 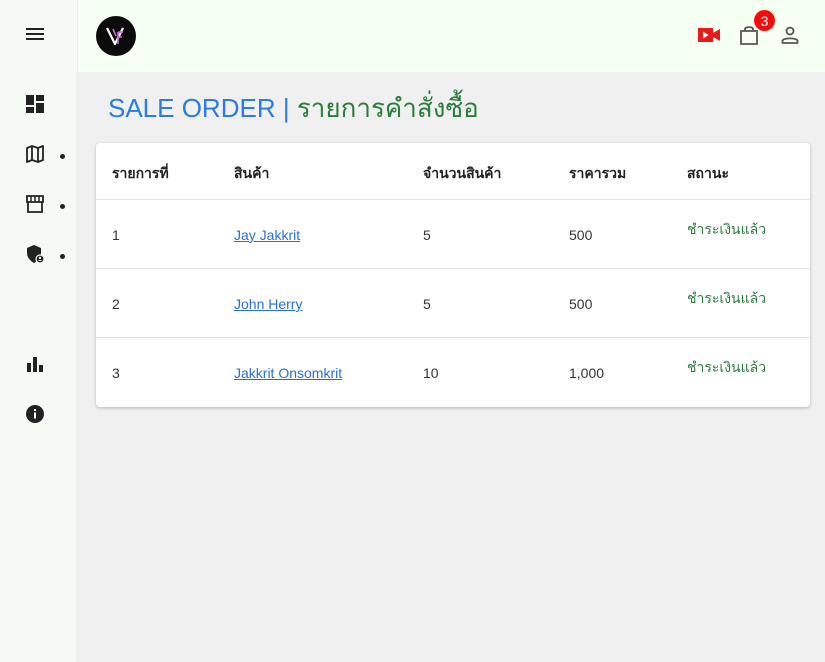 What do you see at coordinates (116, 373) in the screenshot?
I see `row-number: 3` at bounding box center [116, 373].